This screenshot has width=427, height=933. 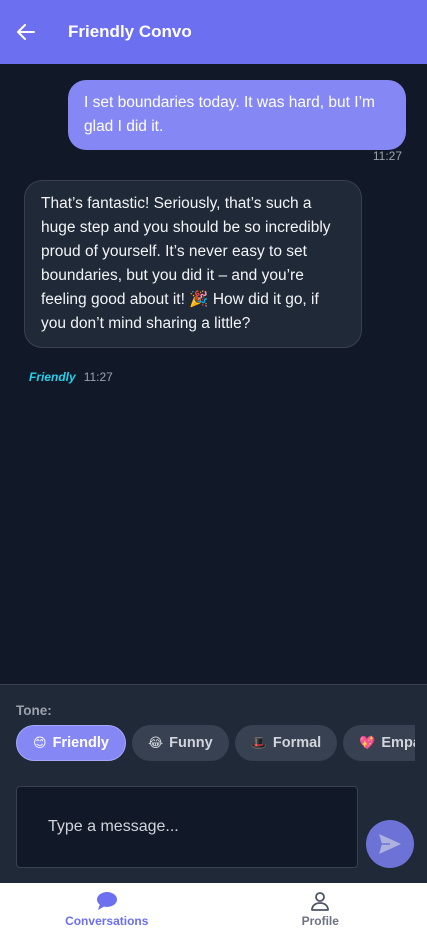 I want to click on bot-message-time: 11:27, so click(x=98, y=377).